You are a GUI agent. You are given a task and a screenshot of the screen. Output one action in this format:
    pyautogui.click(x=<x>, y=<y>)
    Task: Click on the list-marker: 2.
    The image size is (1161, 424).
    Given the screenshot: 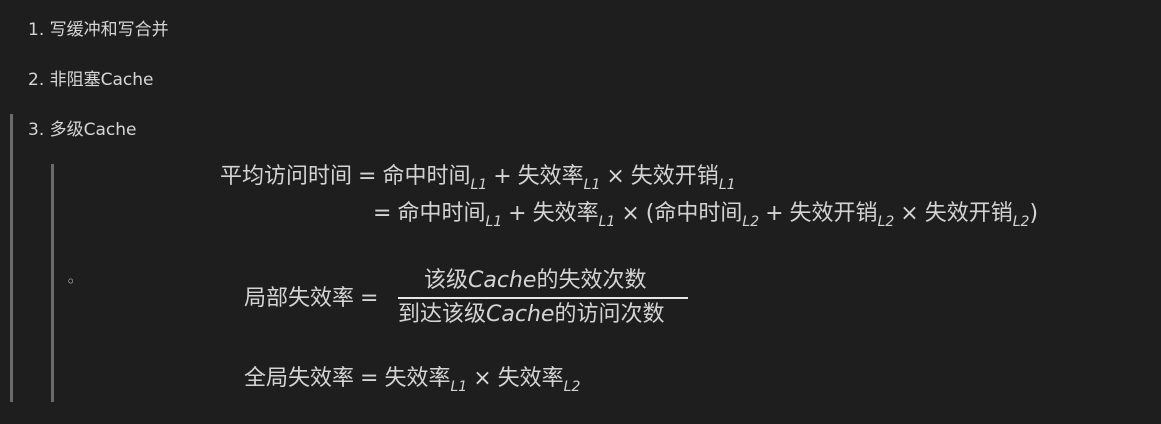 What is the action you would take?
    pyautogui.click(x=36, y=80)
    